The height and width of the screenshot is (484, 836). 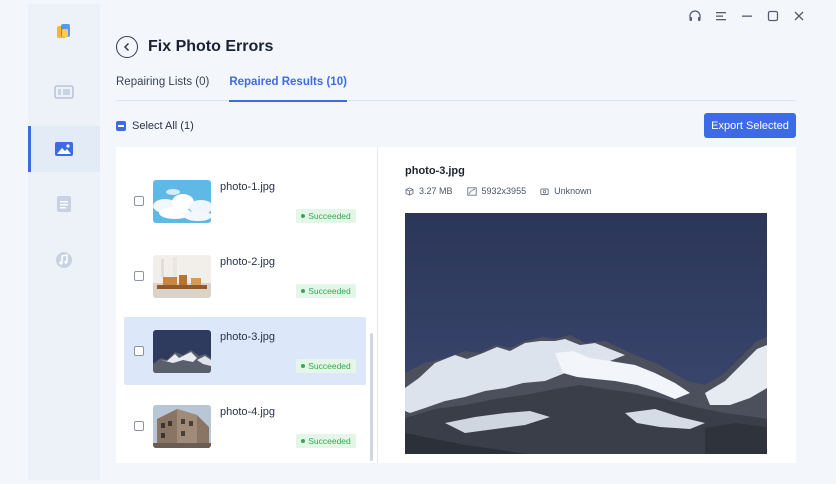 I want to click on sidebar, so click(x=64, y=242).